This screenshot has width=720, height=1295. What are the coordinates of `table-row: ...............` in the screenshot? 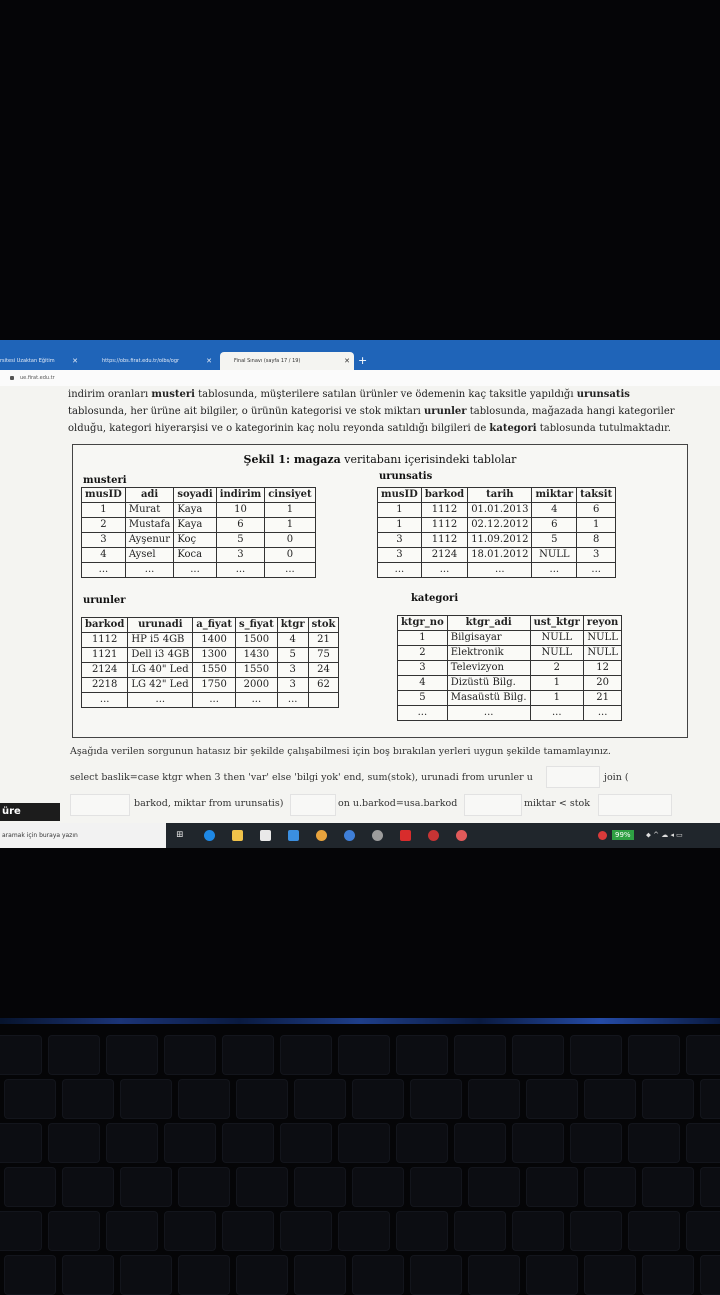 It's located at (198, 570).